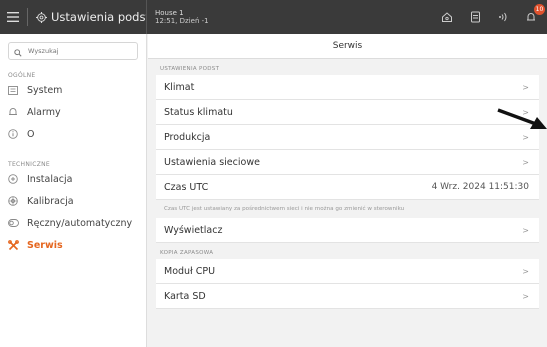  I want to click on bell-icon, so click(15, 112).